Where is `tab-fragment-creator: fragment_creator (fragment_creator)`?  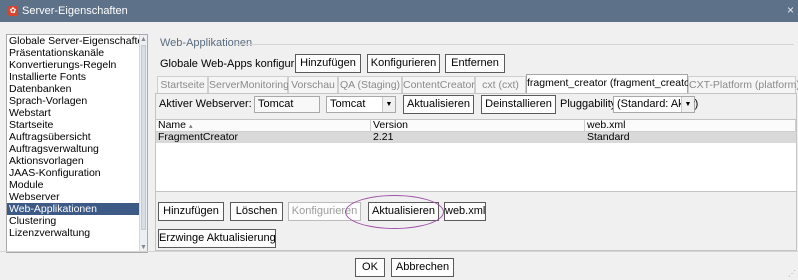 tab-fragment-creator: fragment_creator (fragment_creator) is located at coordinates (611, 83).